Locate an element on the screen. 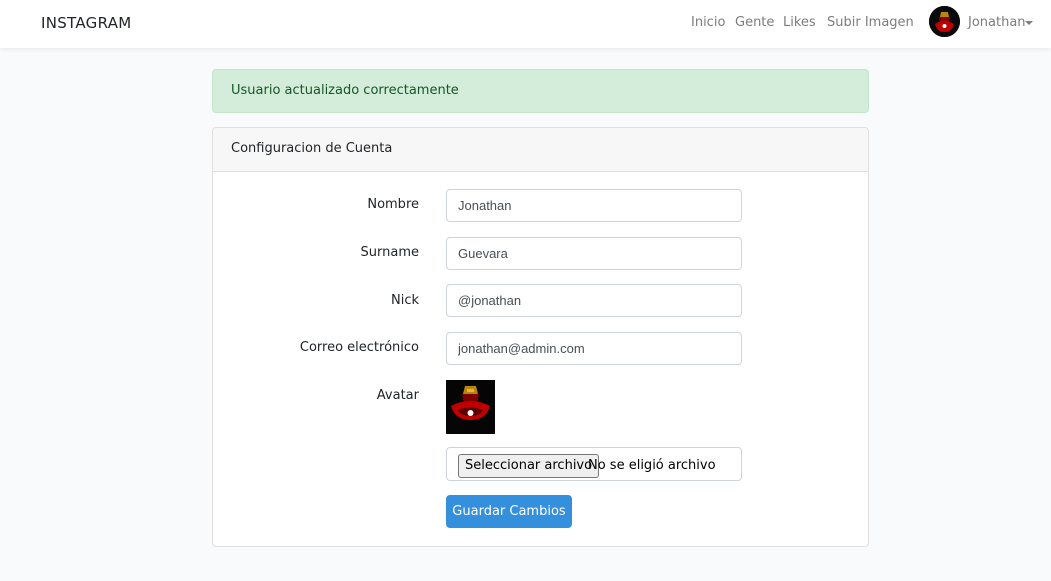  user-menu-toggle: Jonathan is located at coordinates (997, 22).